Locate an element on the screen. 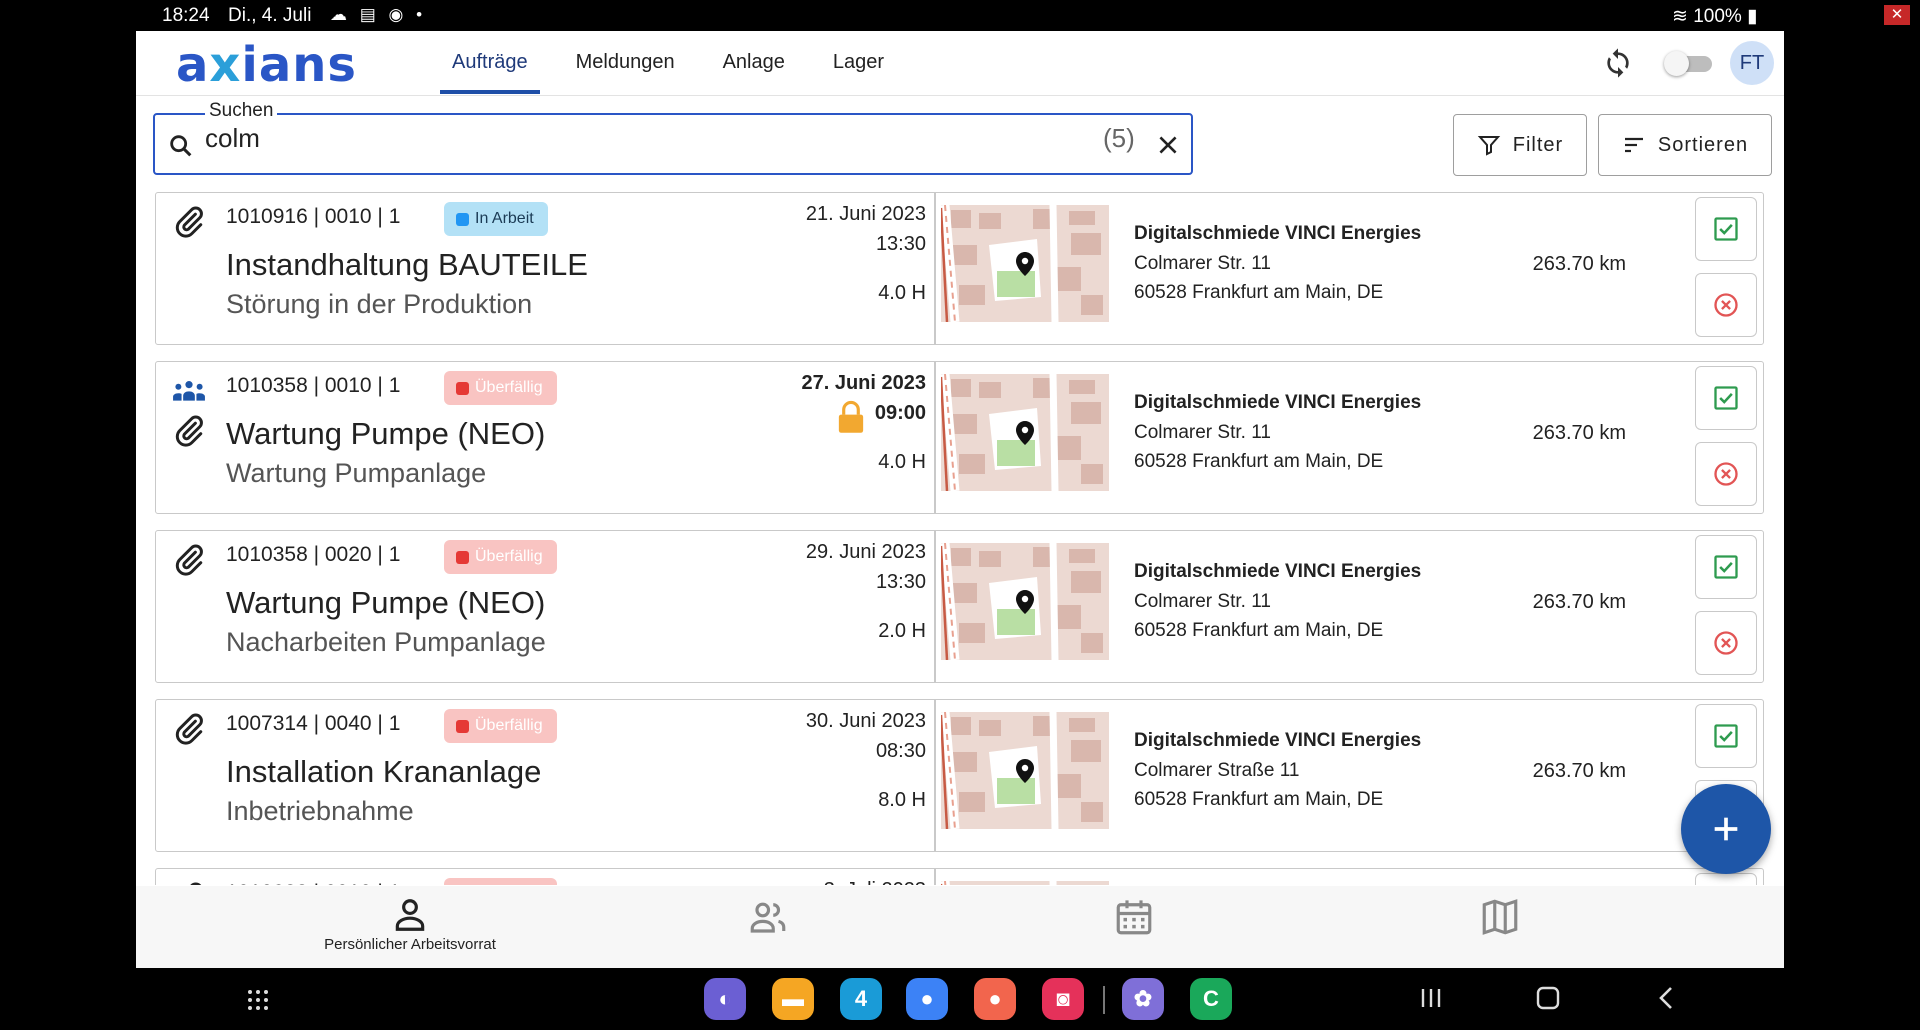 The height and width of the screenshot is (1030, 1920). phone-icon: C is located at coordinates (1211, 999).